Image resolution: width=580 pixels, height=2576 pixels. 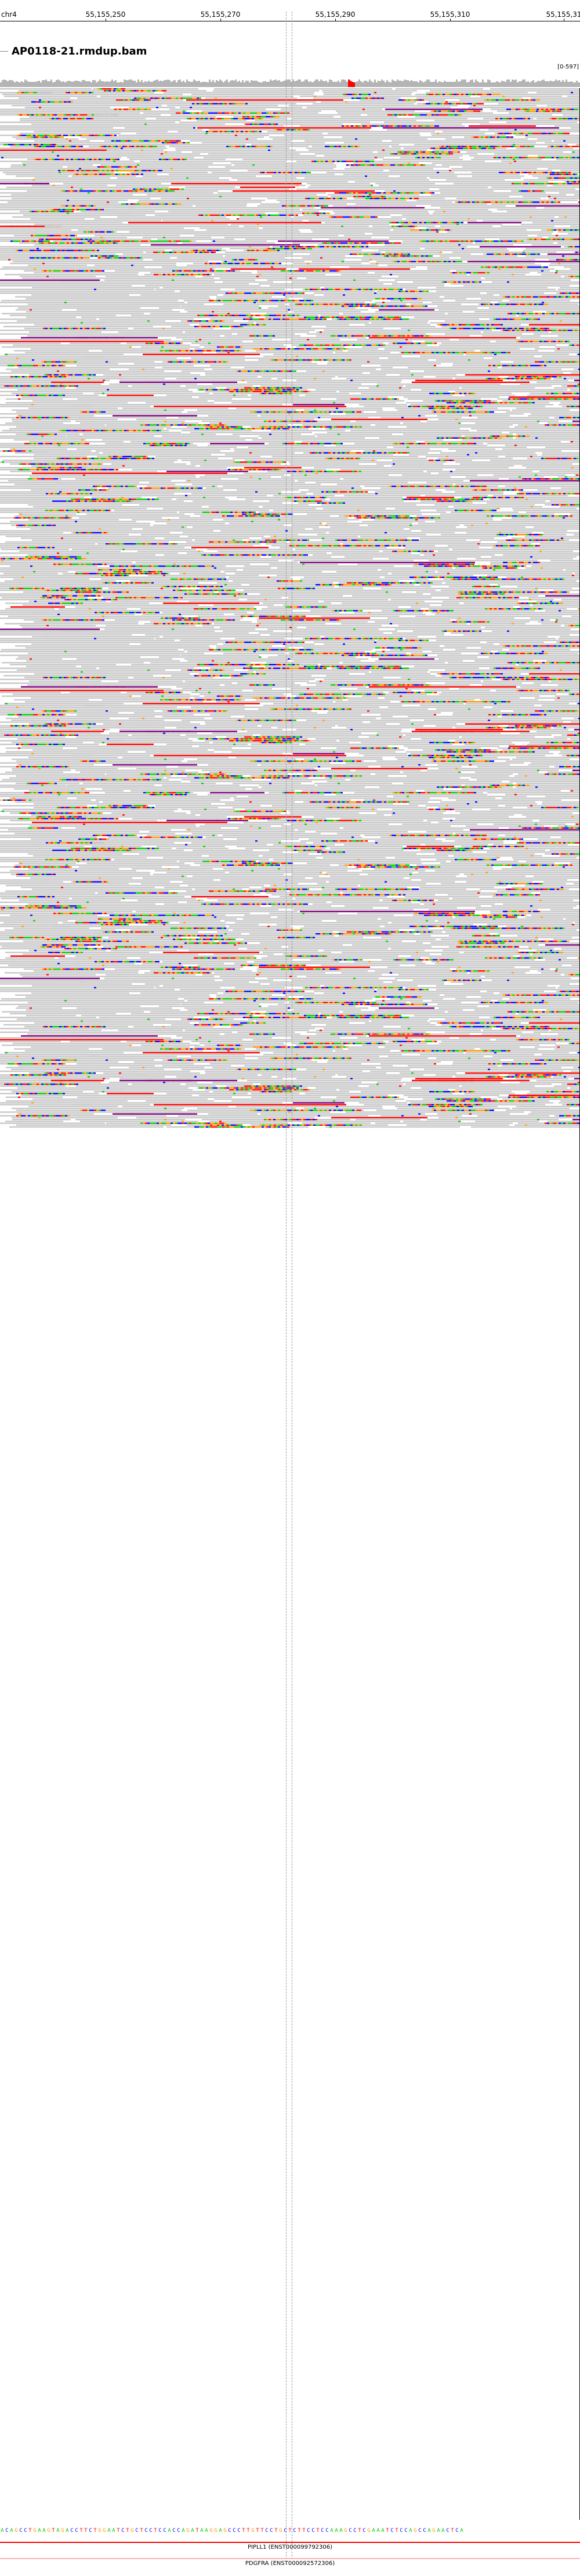 I want to click on alignment-track-header: AP0118-21.rmdup.bam [0-597], so click(x=290, y=55).